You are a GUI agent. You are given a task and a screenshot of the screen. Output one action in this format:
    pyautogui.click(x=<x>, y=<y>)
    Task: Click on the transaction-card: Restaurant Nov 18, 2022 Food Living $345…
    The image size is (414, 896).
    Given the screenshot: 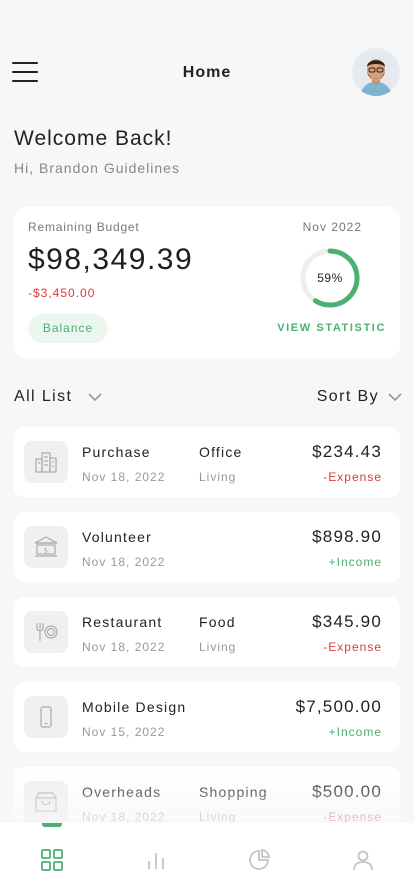 What is the action you would take?
    pyautogui.click(x=207, y=632)
    